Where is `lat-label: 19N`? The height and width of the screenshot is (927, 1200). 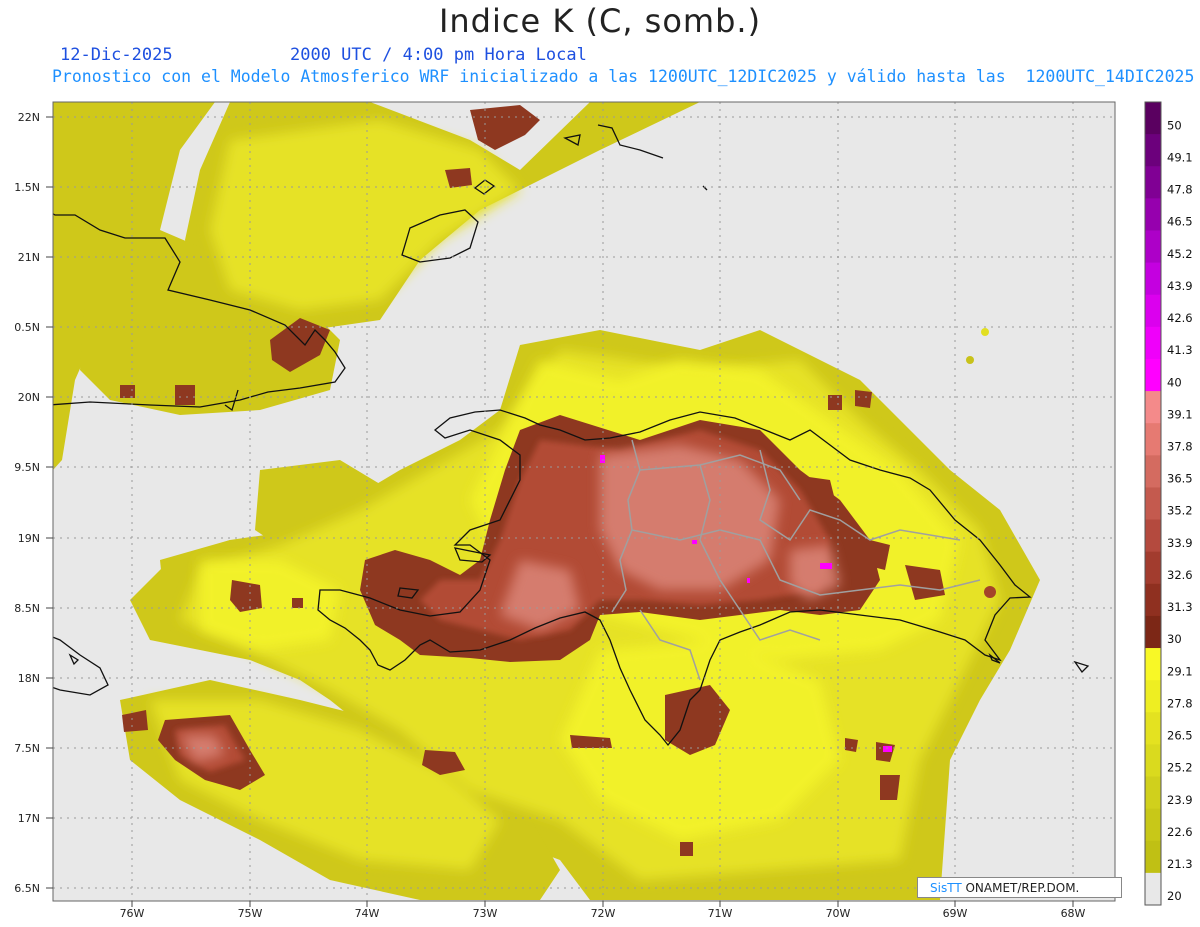
lat-label: 19N is located at coordinates (29, 538).